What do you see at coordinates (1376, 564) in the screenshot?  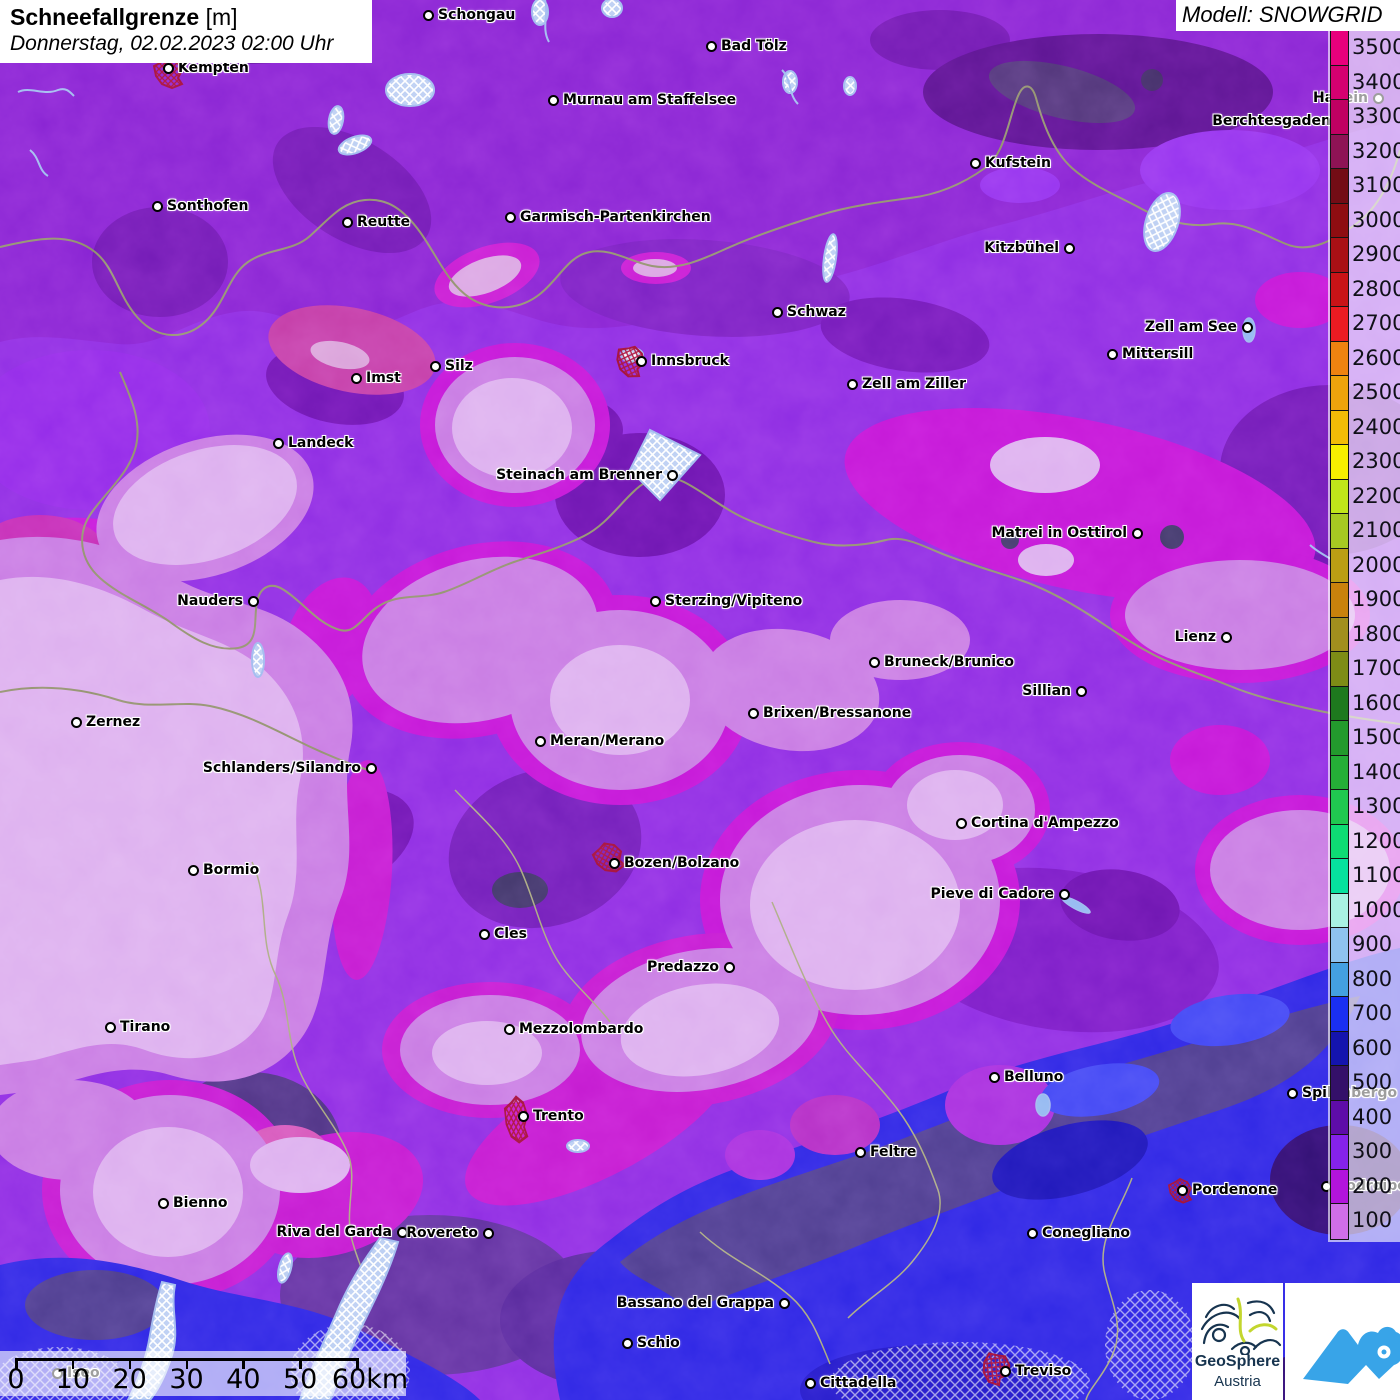 I see `legend-tick-label: 2000` at bounding box center [1376, 564].